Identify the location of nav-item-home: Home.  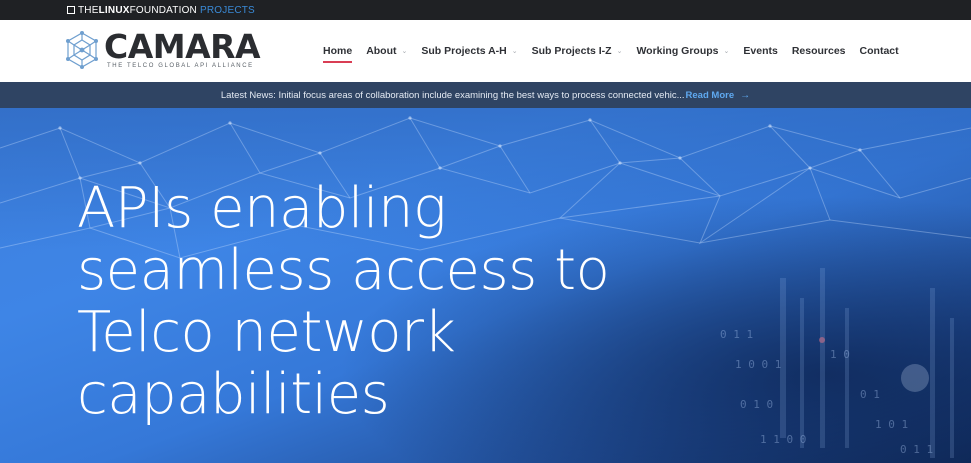
(338, 52).